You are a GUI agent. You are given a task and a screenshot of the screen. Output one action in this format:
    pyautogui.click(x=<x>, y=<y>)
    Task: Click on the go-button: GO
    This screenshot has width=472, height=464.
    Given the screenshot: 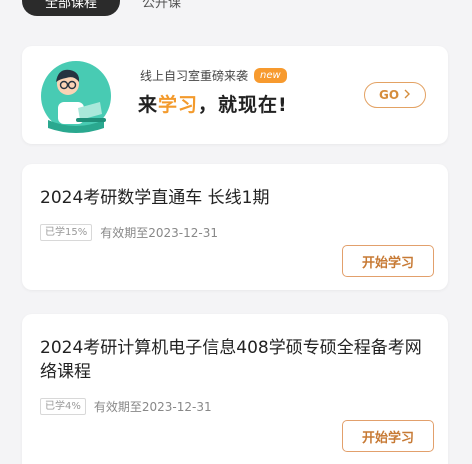 What is the action you would take?
    pyautogui.click(x=395, y=95)
    